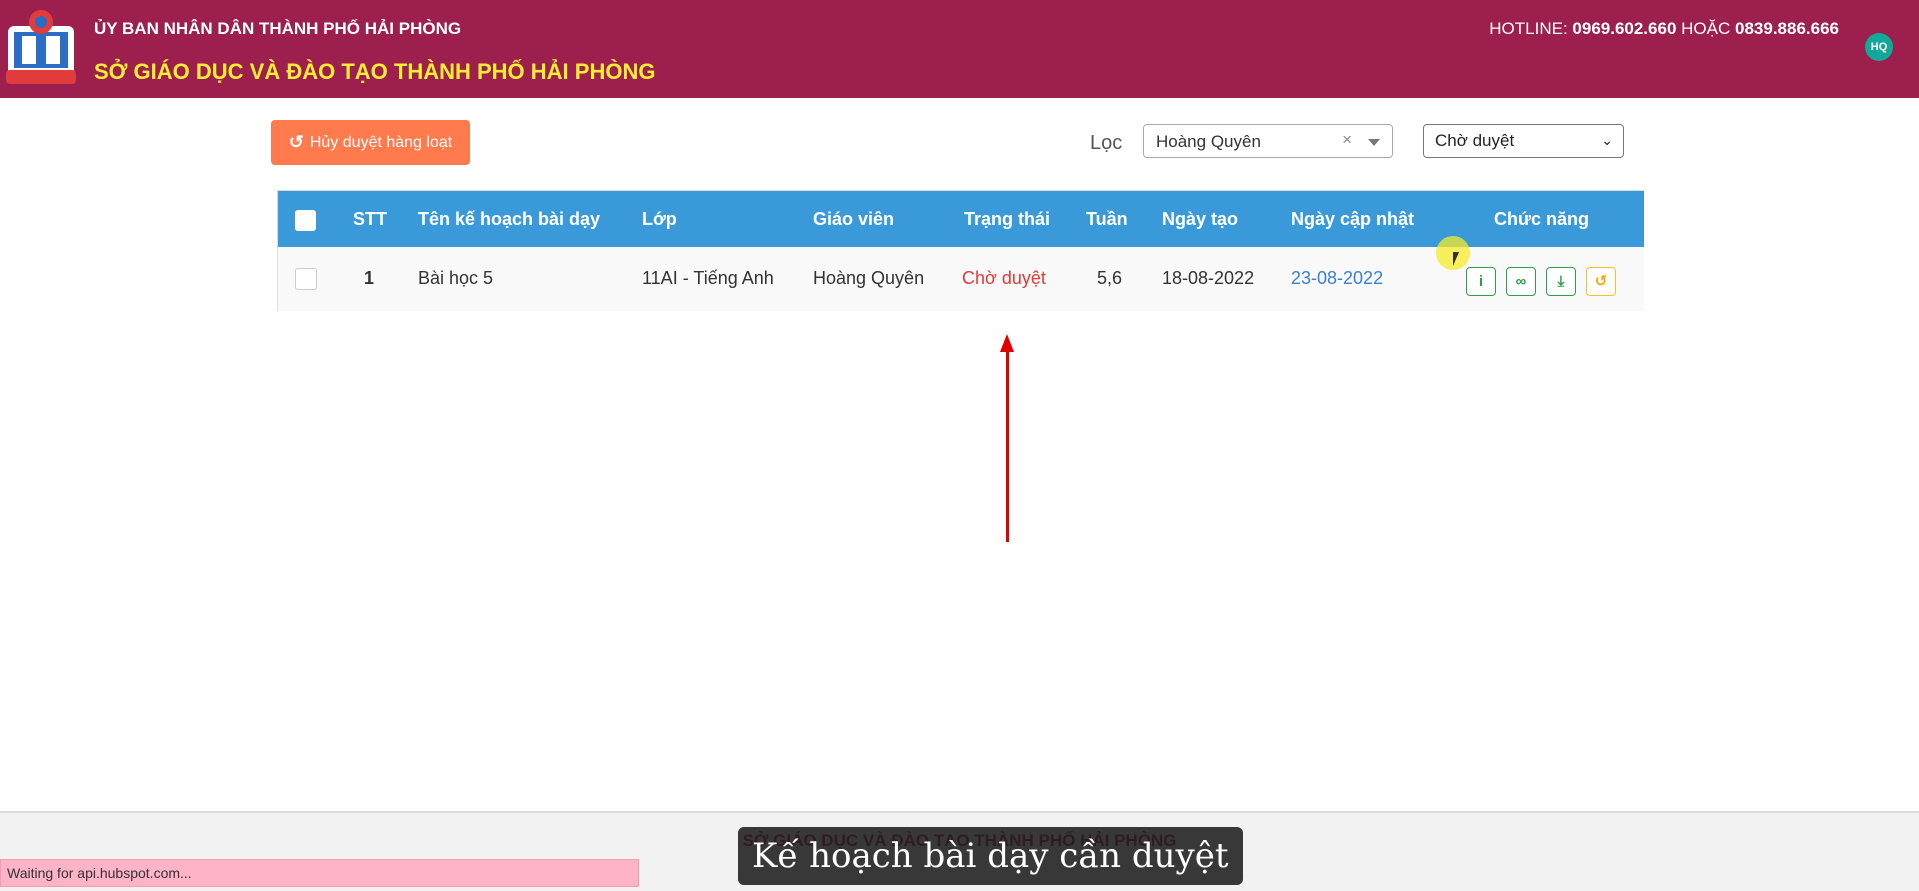 This screenshot has height=891, width=1919. What do you see at coordinates (1456, 259) in the screenshot?
I see `mouse-cursor-icon` at bounding box center [1456, 259].